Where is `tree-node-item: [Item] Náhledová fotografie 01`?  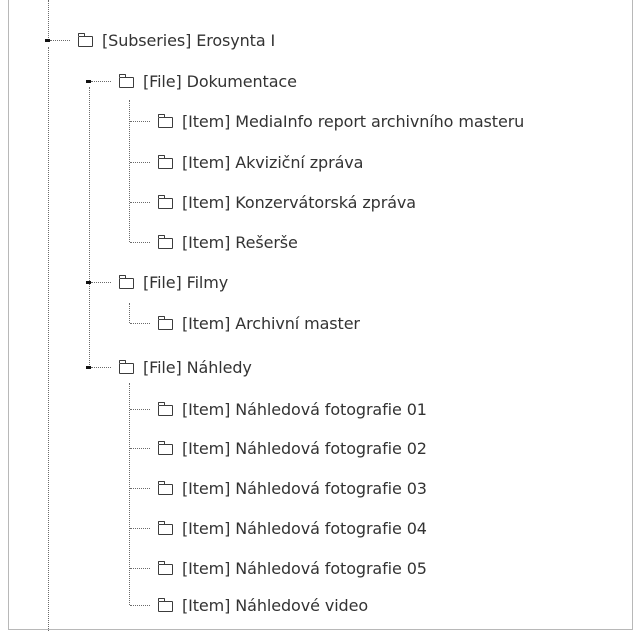 tree-node-item: [Item] Náhledová fotografie 01 is located at coordinates (292, 410).